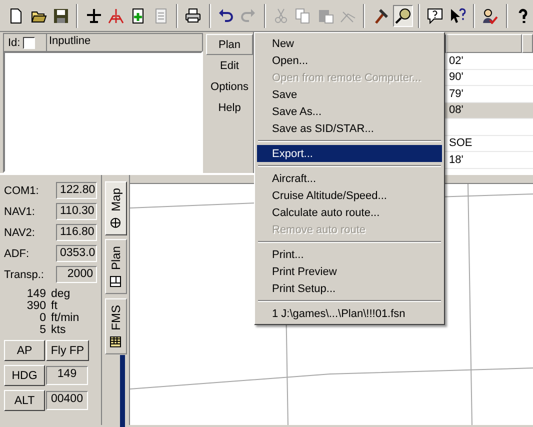 This screenshot has height=427, width=533. What do you see at coordinates (456, 160) in the screenshot?
I see `table-cell: 18'` at bounding box center [456, 160].